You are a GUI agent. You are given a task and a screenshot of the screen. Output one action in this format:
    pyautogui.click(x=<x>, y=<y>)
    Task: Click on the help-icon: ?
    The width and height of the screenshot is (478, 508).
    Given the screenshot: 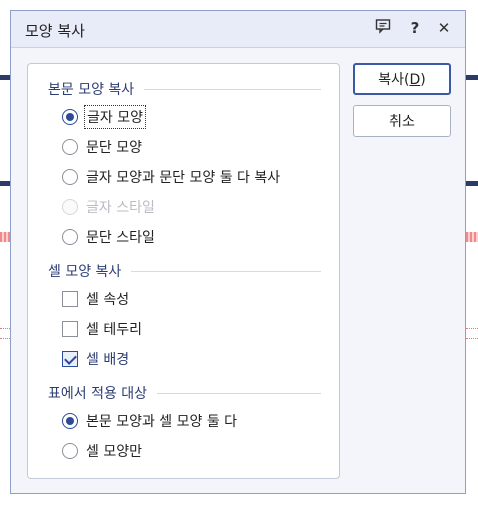 What is the action you would take?
    pyautogui.click(x=415, y=28)
    